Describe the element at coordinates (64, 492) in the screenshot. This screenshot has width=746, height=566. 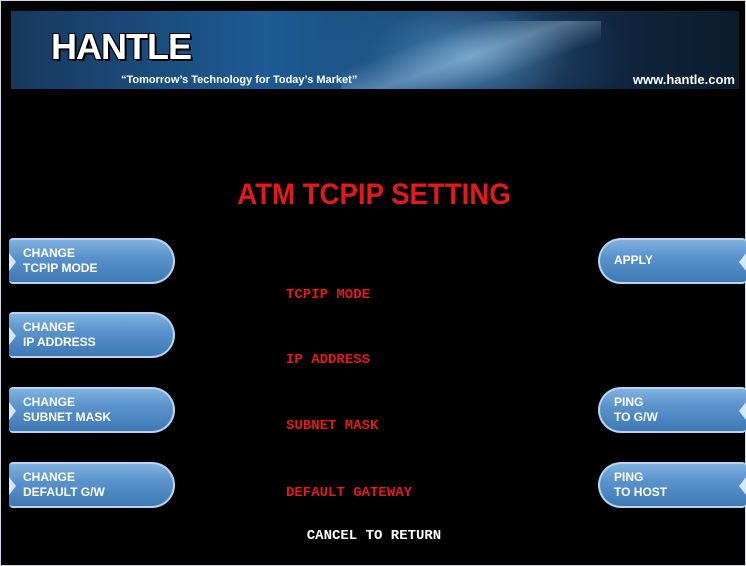
I see `button-label-line2: DEFAULT G/W` at that location.